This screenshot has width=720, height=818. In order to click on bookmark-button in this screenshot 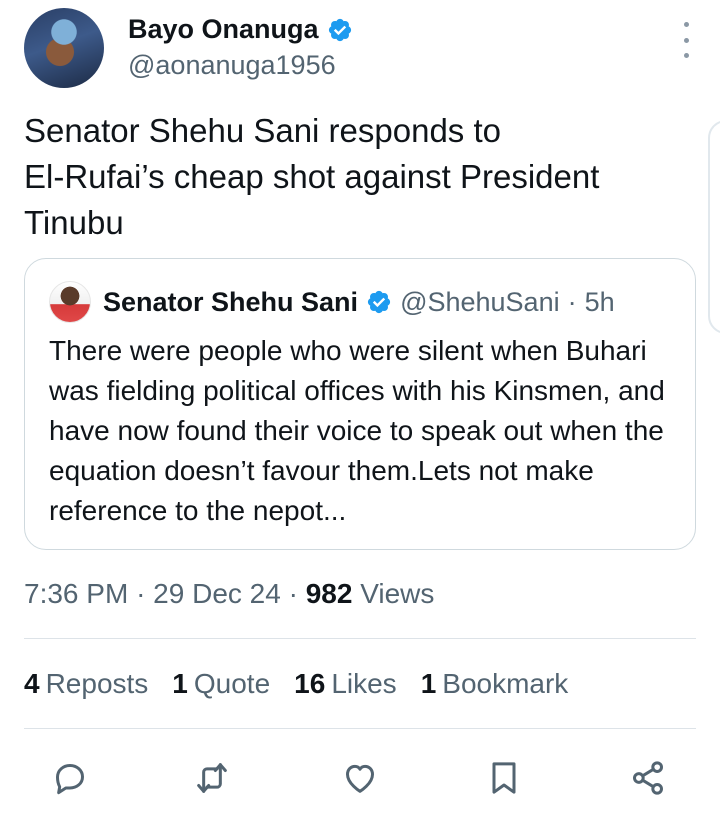, I will do `click(504, 778)`.